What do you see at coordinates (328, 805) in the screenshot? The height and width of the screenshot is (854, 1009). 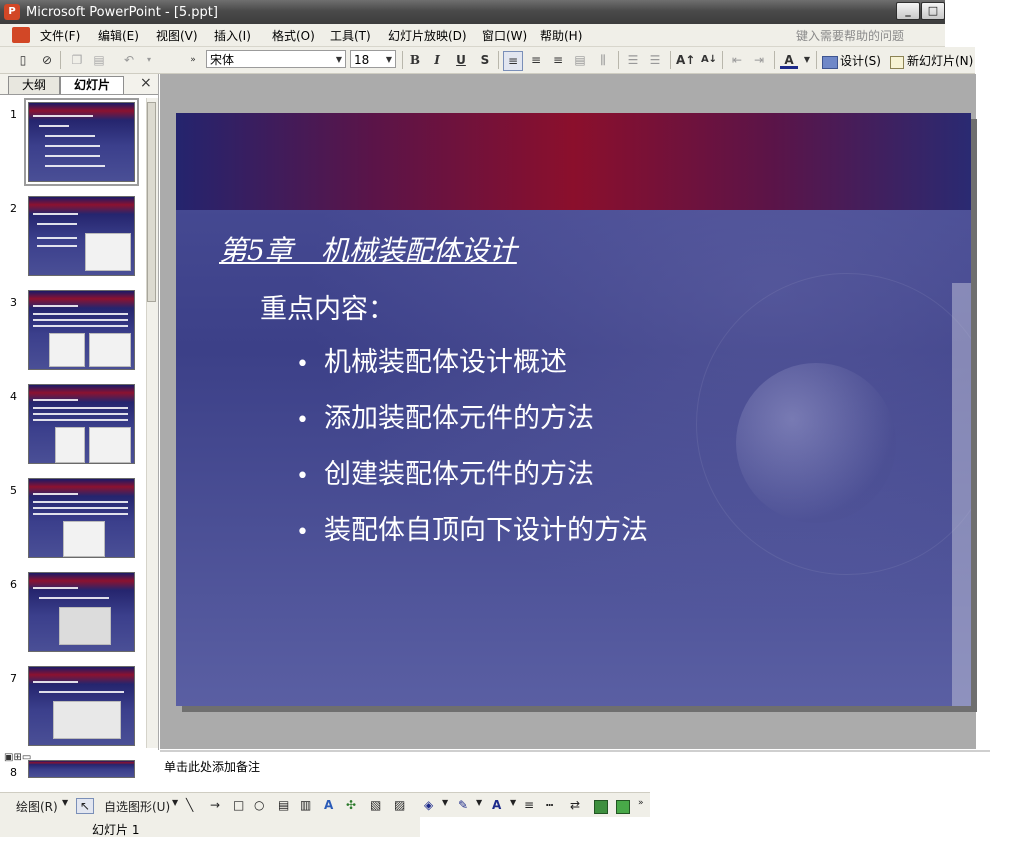 I see `wordart-icon: A` at bounding box center [328, 805].